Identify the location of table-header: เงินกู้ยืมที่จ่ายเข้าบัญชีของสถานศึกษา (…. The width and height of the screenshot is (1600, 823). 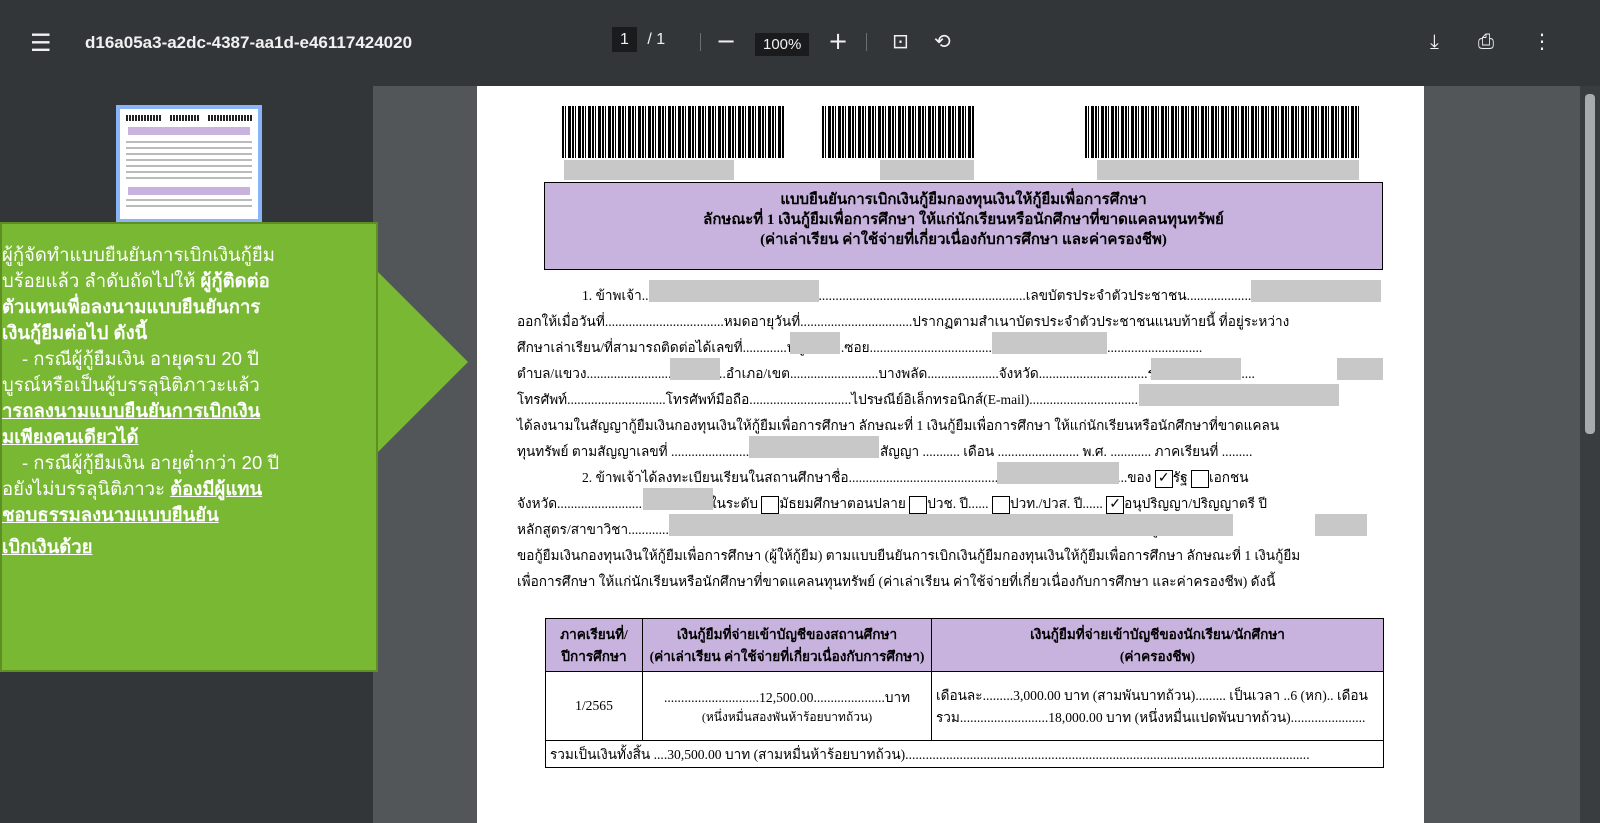
(787, 645).